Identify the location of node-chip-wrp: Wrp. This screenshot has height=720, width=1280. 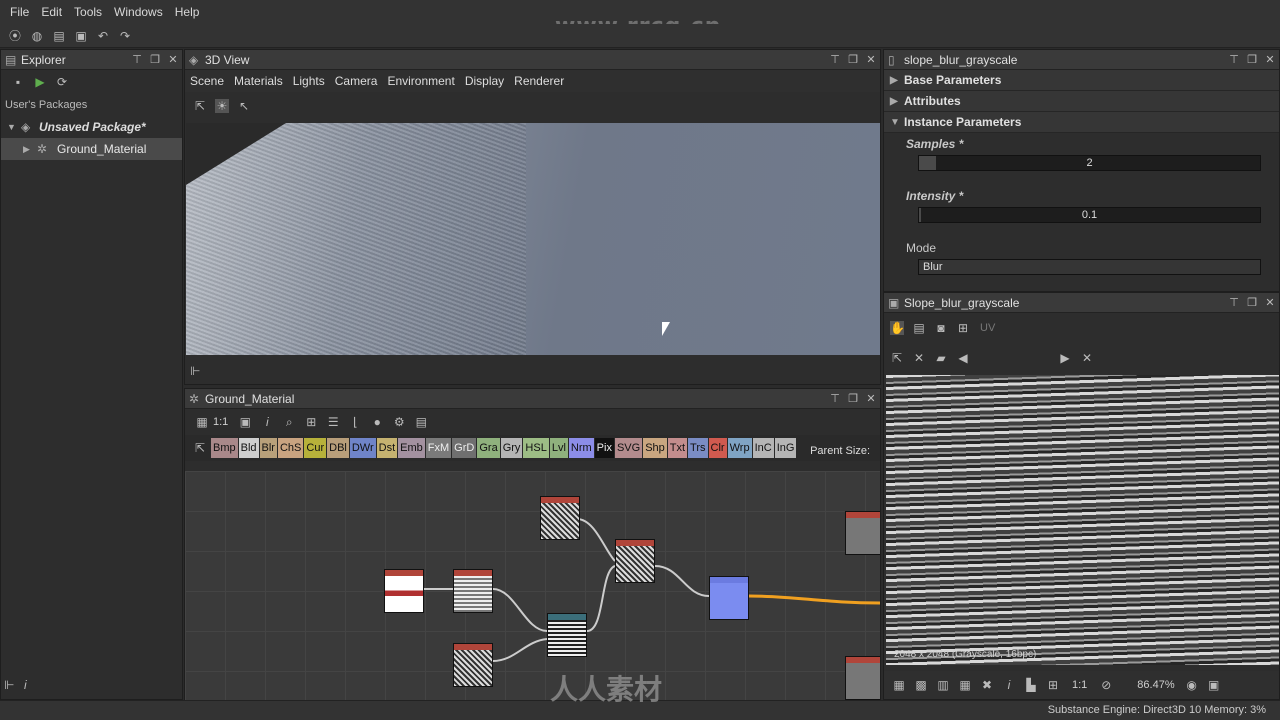
(739, 448).